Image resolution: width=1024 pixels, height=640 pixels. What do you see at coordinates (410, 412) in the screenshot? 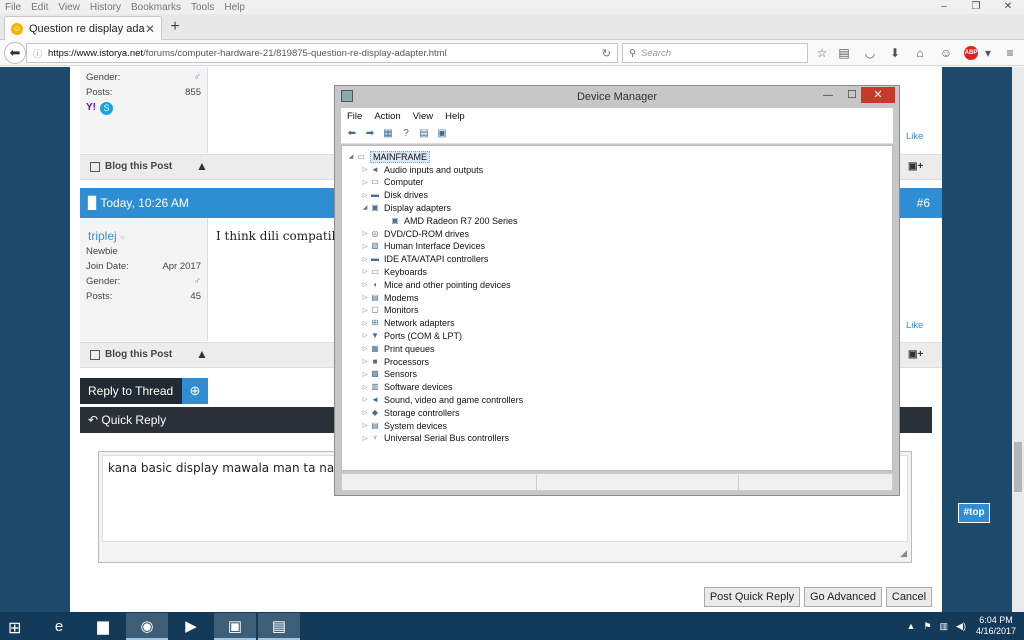
I see `tree-node: ▷ ◆ Storage controllers` at bounding box center [410, 412].